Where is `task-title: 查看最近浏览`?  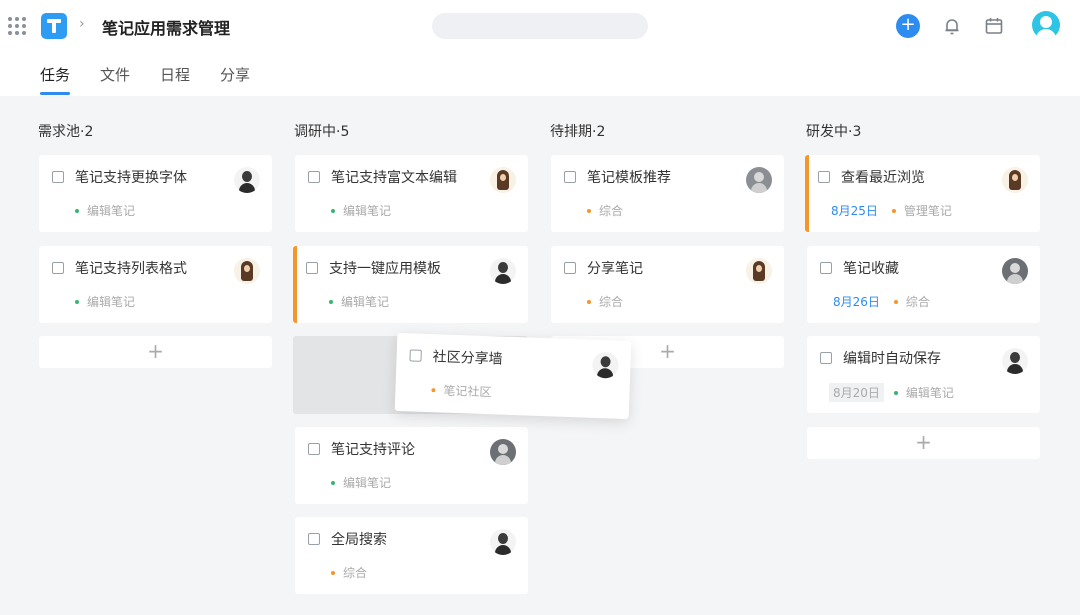 task-title: 查看最近浏览 is located at coordinates (883, 178).